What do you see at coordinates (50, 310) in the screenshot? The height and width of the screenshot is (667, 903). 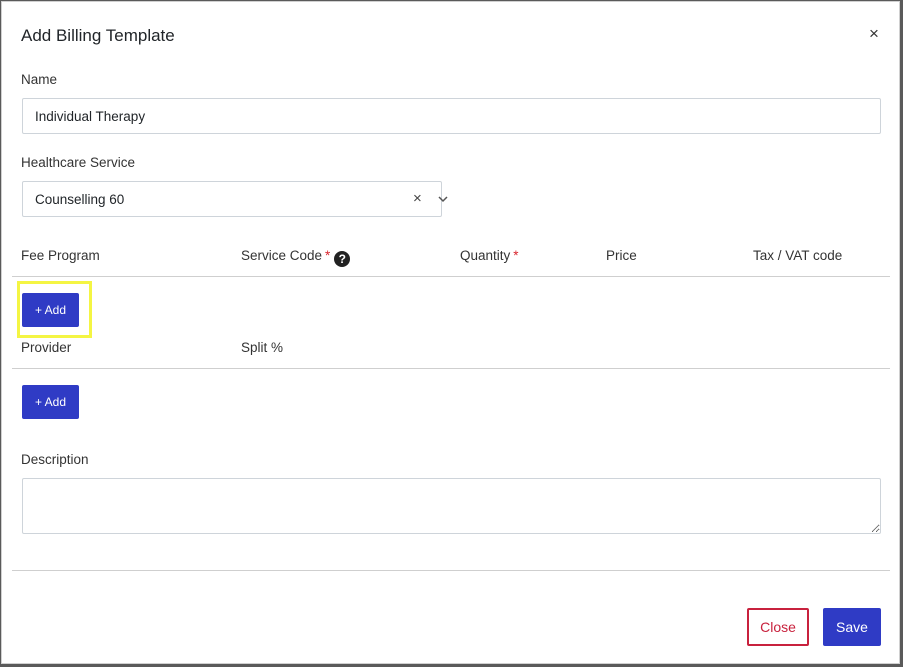 I see `add-fee-button: + Add` at bounding box center [50, 310].